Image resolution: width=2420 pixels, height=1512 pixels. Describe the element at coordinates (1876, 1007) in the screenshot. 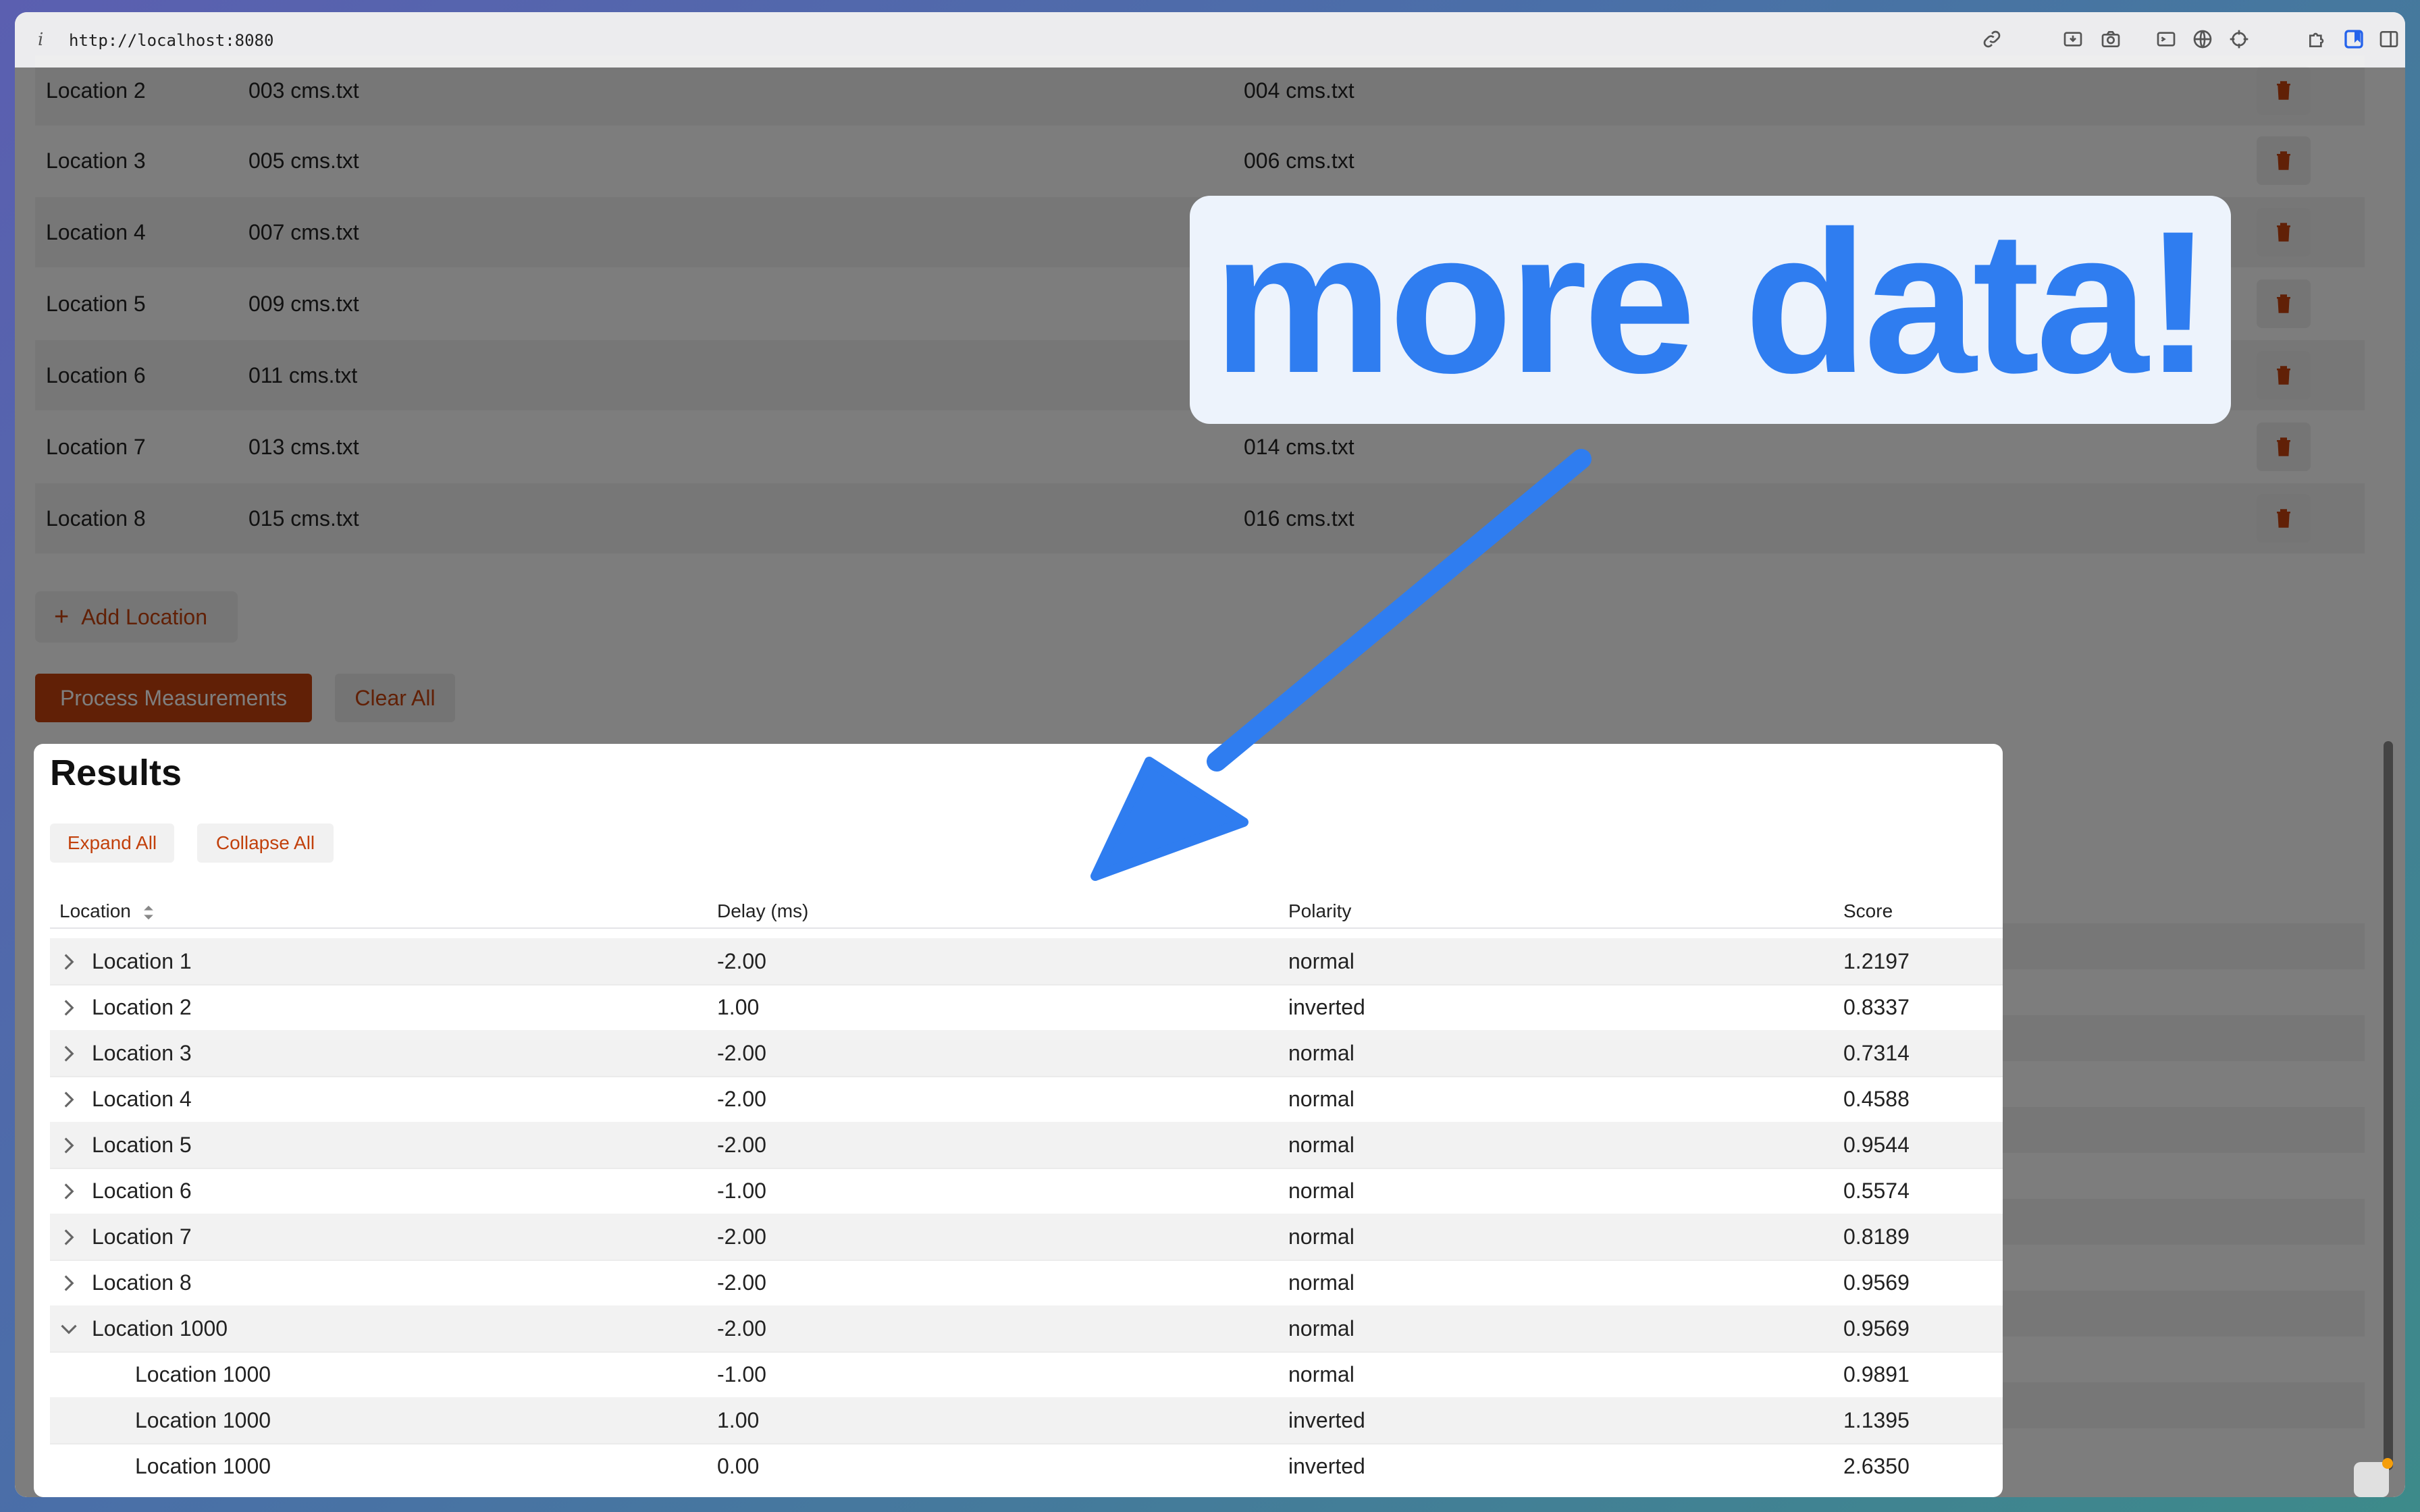

I see `row-score: 0.8337` at that location.